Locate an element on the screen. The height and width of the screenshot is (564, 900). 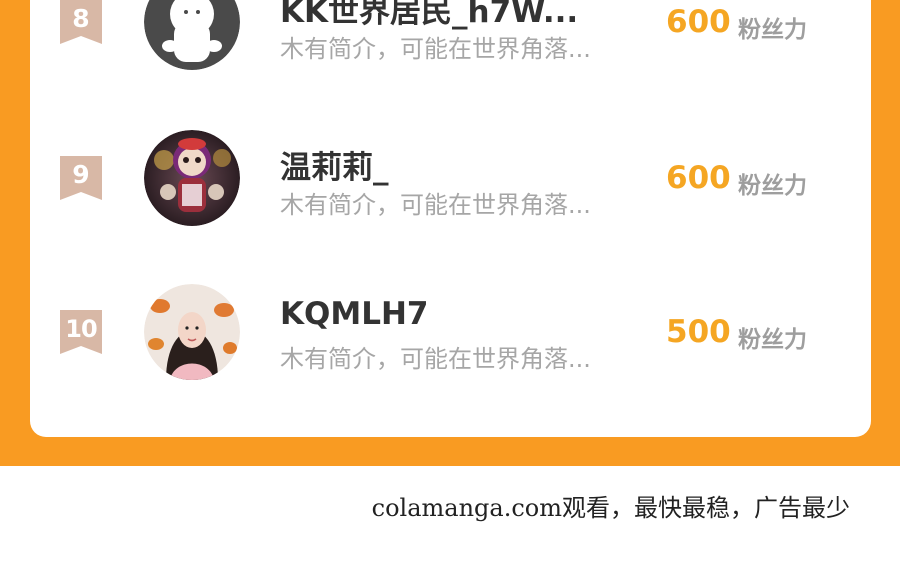
footer-watermark-text: colamanga.com观看，最快最稳，广告最少 is located at coordinates (610, 508).